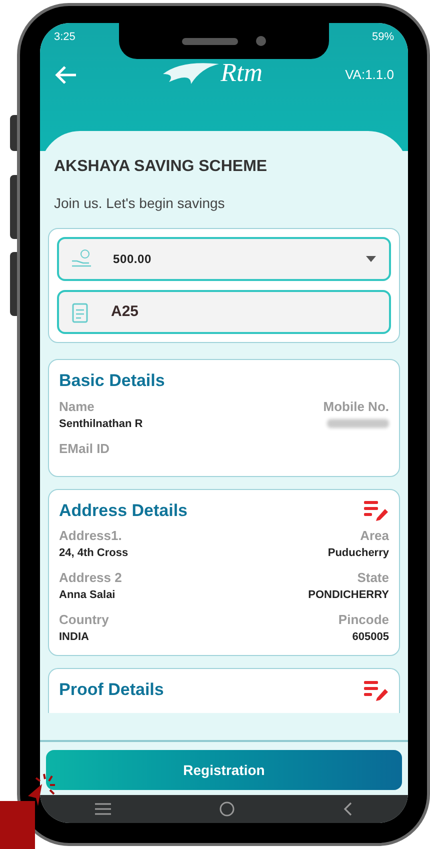 This screenshot has width=430, height=849. What do you see at coordinates (103, 809) in the screenshot?
I see `menu-icon` at bounding box center [103, 809].